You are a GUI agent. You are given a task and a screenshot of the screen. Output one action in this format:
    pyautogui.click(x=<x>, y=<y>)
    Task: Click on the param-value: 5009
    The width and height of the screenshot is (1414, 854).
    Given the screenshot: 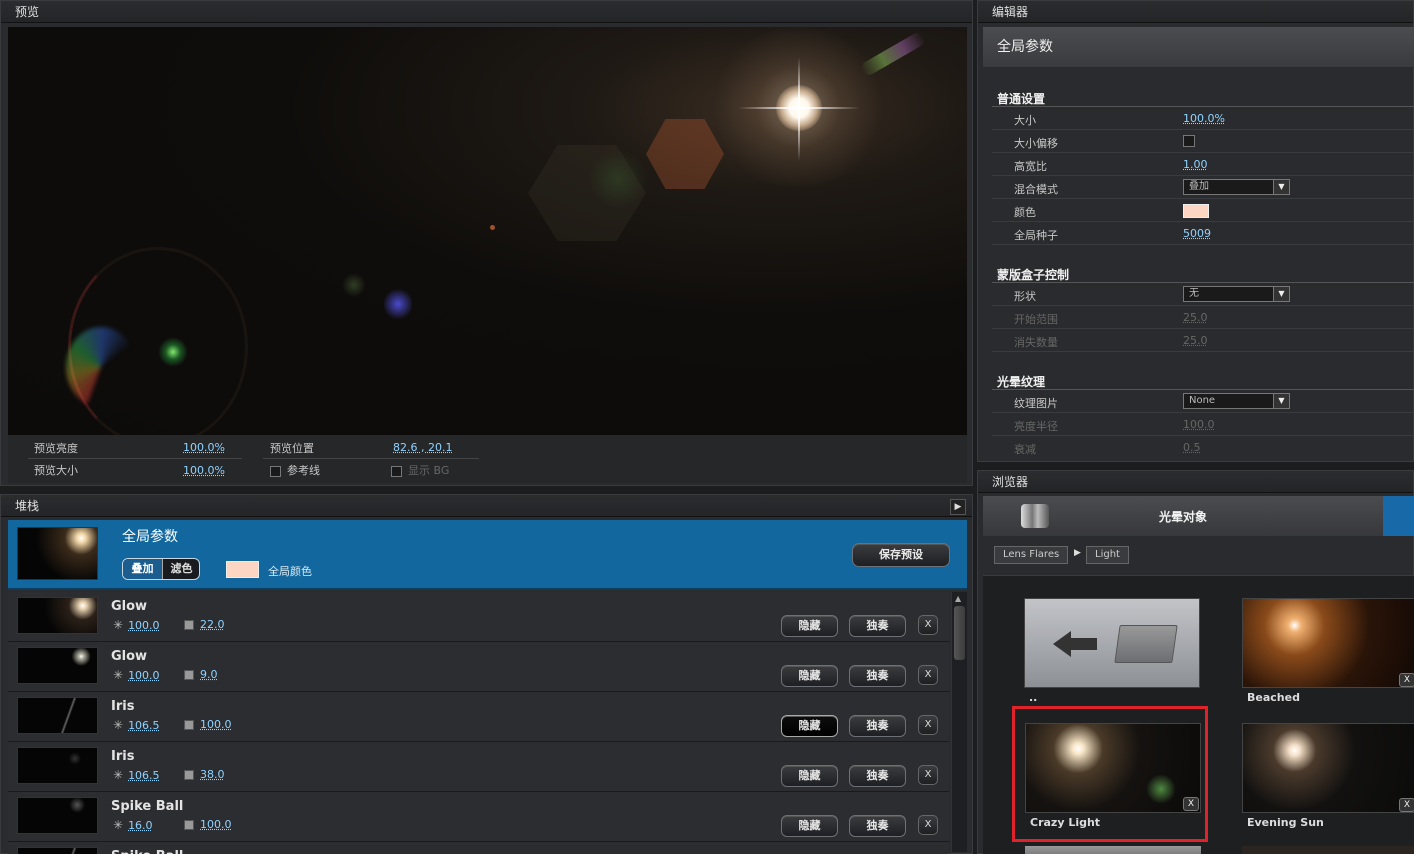 What is the action you would take?
    pyautogui.click(x=1197, y=233)
    